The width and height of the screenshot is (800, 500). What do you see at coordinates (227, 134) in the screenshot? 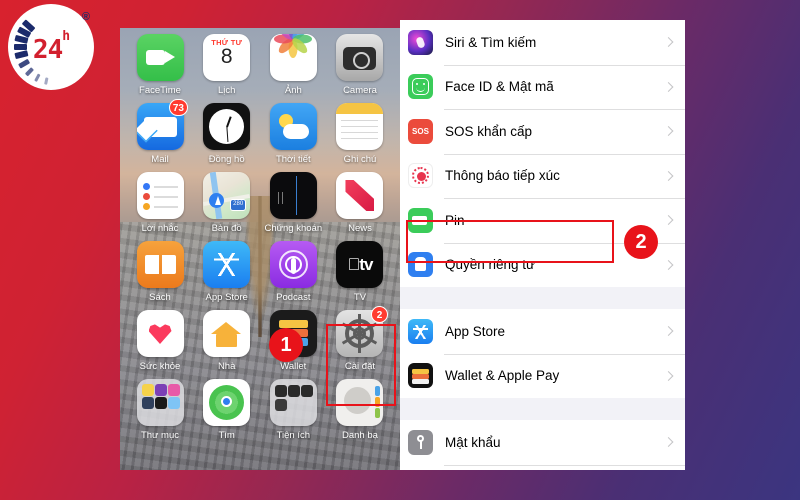
I see `app-clock: Đồng hồ` at bounding box center [227, 134].